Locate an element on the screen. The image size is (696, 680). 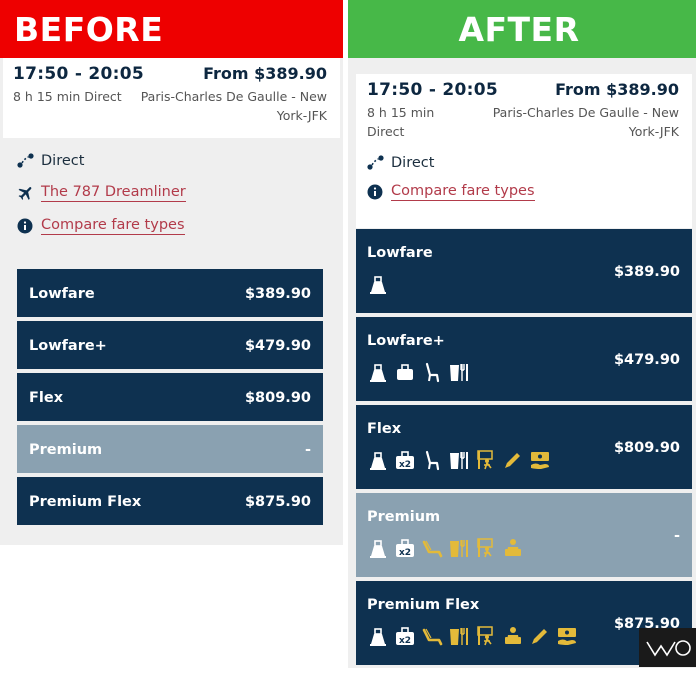
watermark-logo is located at coordinates (667, 647).